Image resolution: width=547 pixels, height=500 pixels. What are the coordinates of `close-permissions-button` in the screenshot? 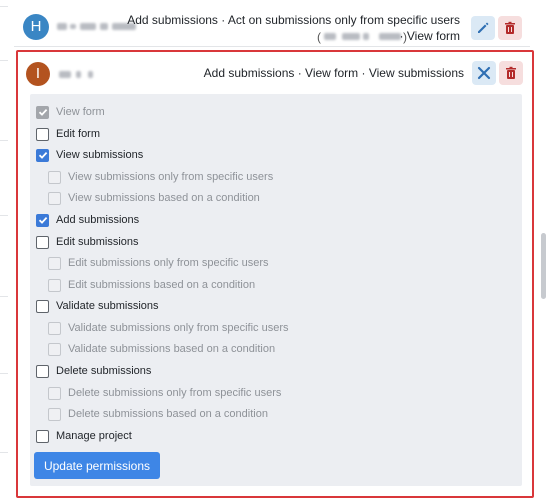 It's located at (484, 73).